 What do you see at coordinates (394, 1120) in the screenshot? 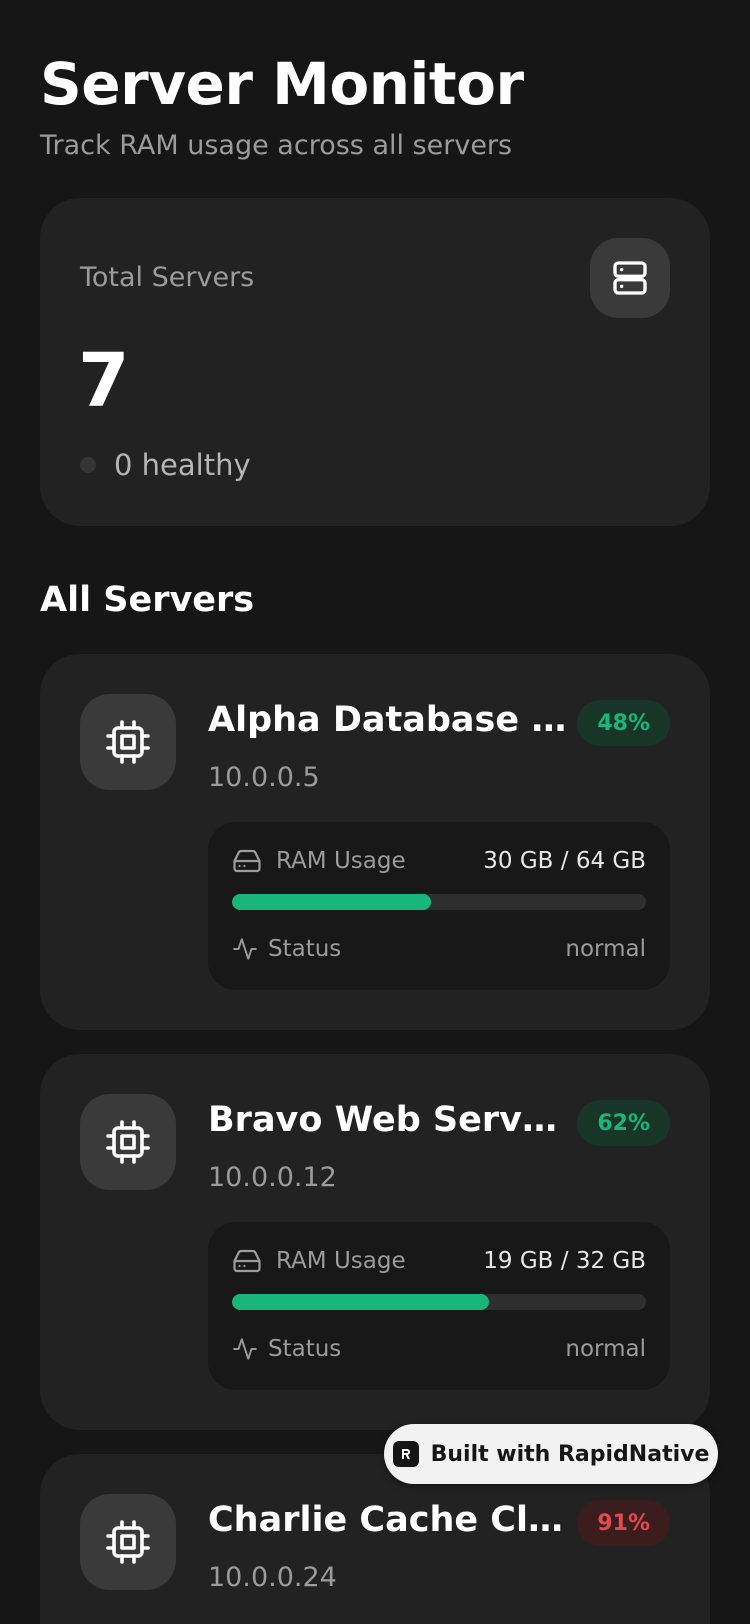
I see `server-name: Bravo Web Server 01` at bounding box center [394, 1120].